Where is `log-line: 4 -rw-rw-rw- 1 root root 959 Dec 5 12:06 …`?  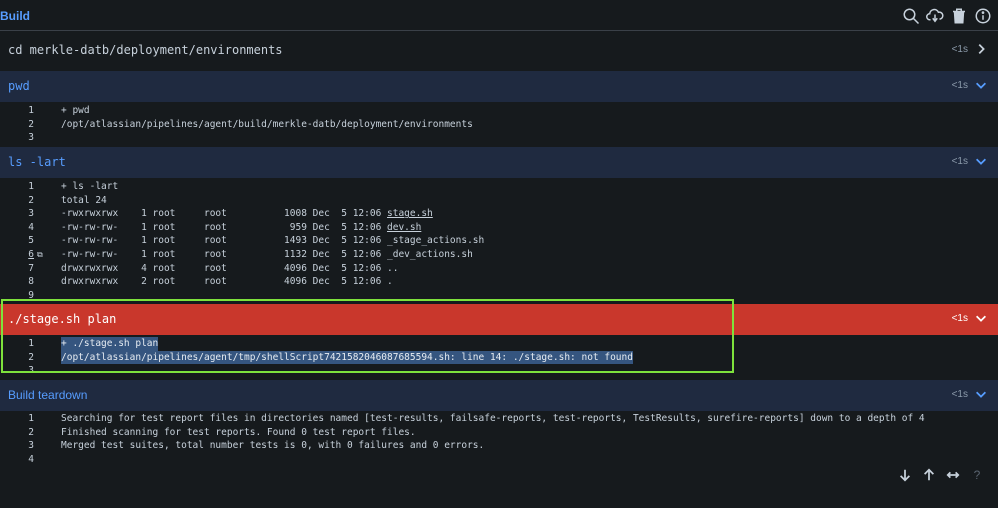
log-line: 4 -rw-rw-rw- 1 root root 959 Dec 5 12:06 … is located at coordinates (225, 227).